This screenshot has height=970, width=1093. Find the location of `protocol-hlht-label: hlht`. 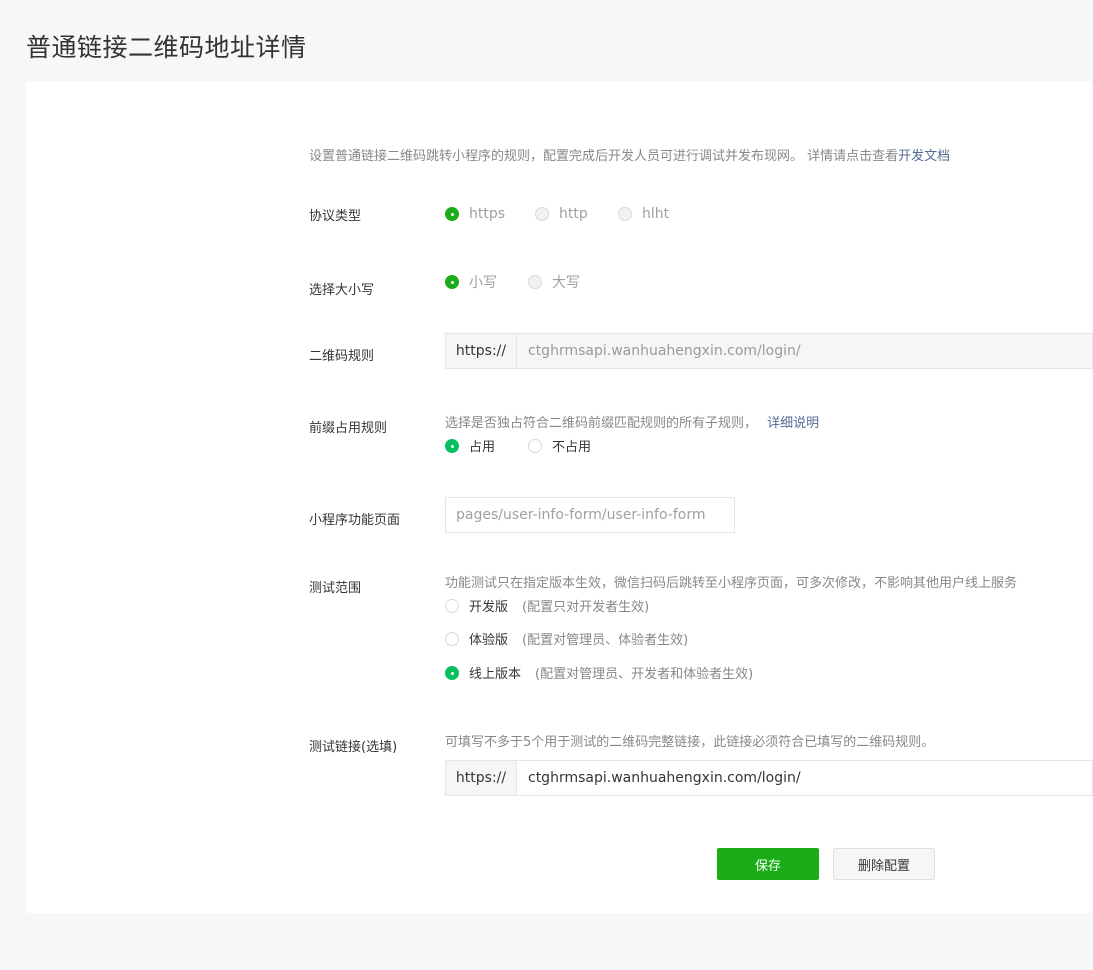

protocol-hlht-label: hlht is located at coordinates (656, 214).